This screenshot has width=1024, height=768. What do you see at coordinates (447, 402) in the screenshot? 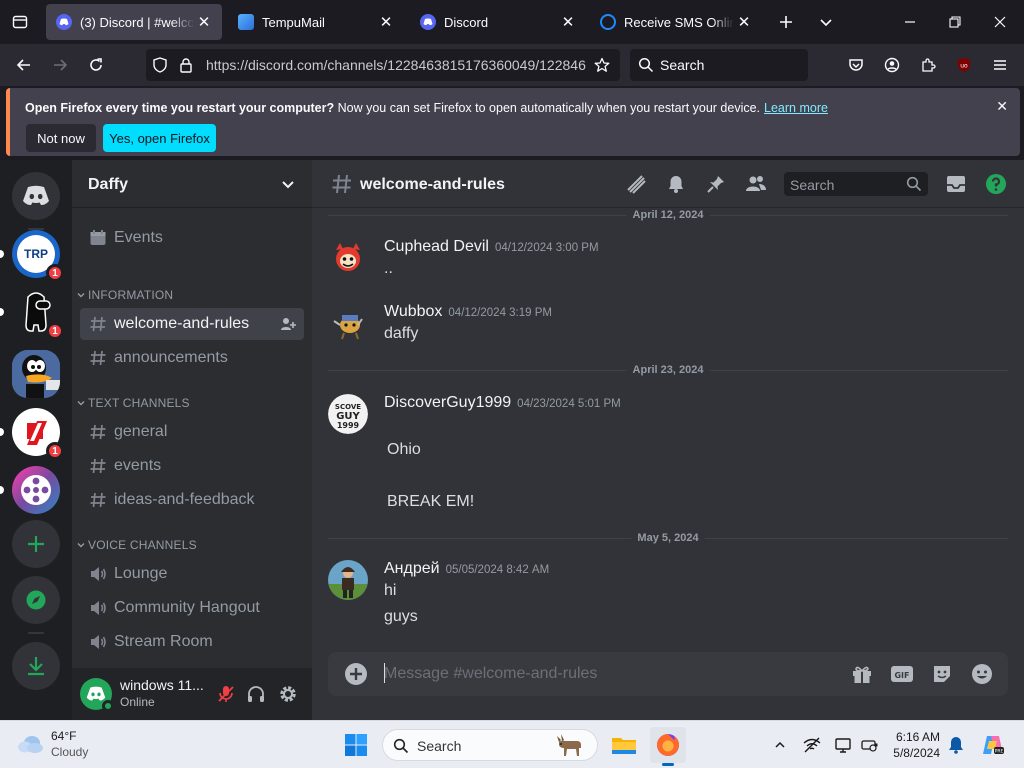
I see `author-name: DiscoverGuy1999` at bounding box center [447, 402].